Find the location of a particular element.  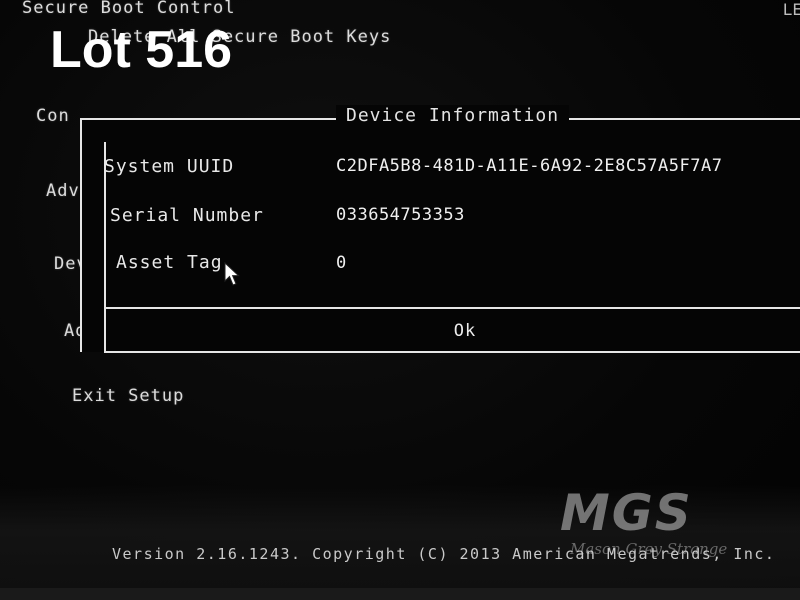

serial-number-label: Serial Number is located at coordinates (187, 215).